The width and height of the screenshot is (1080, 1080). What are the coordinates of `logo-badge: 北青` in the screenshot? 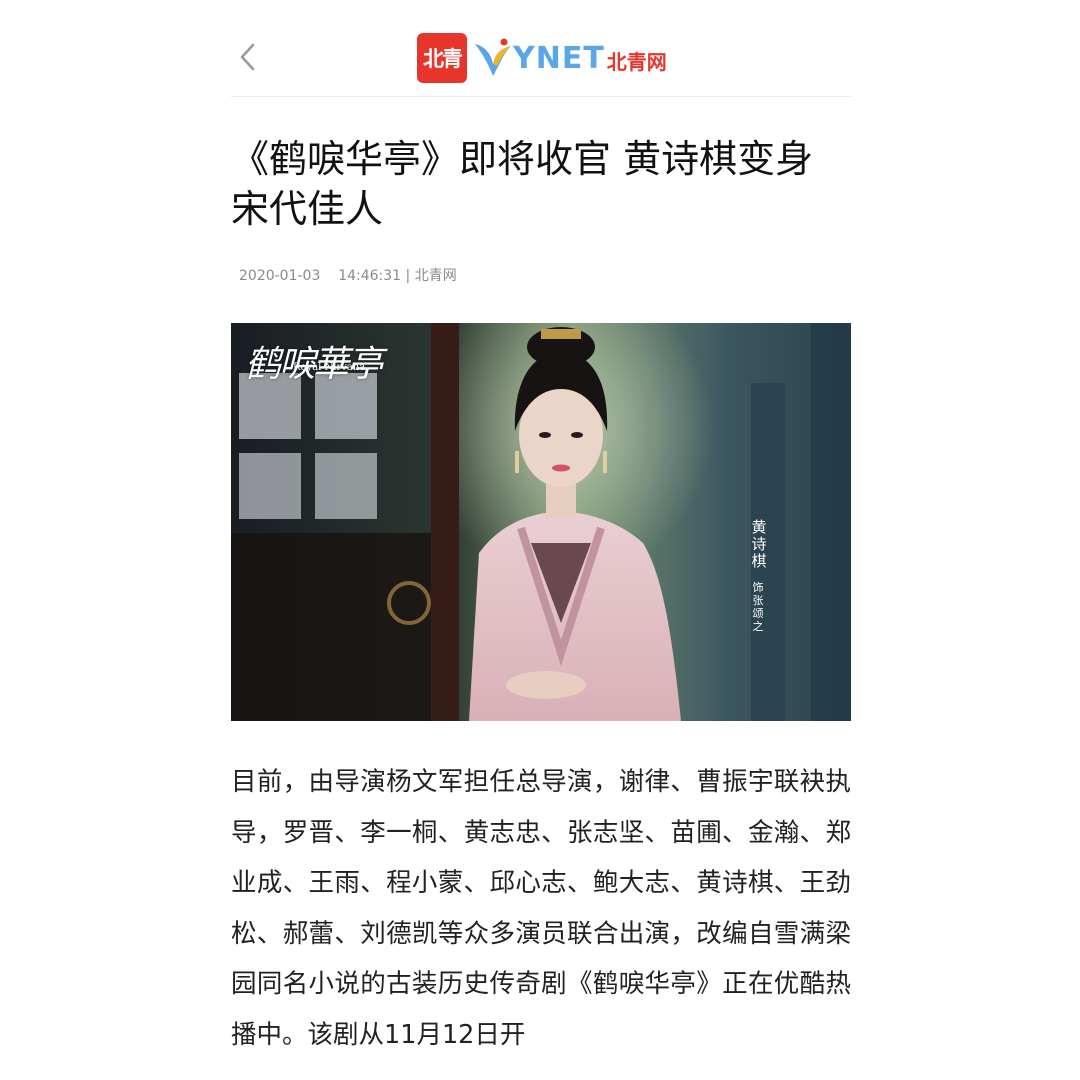 It's located at (442, 58).